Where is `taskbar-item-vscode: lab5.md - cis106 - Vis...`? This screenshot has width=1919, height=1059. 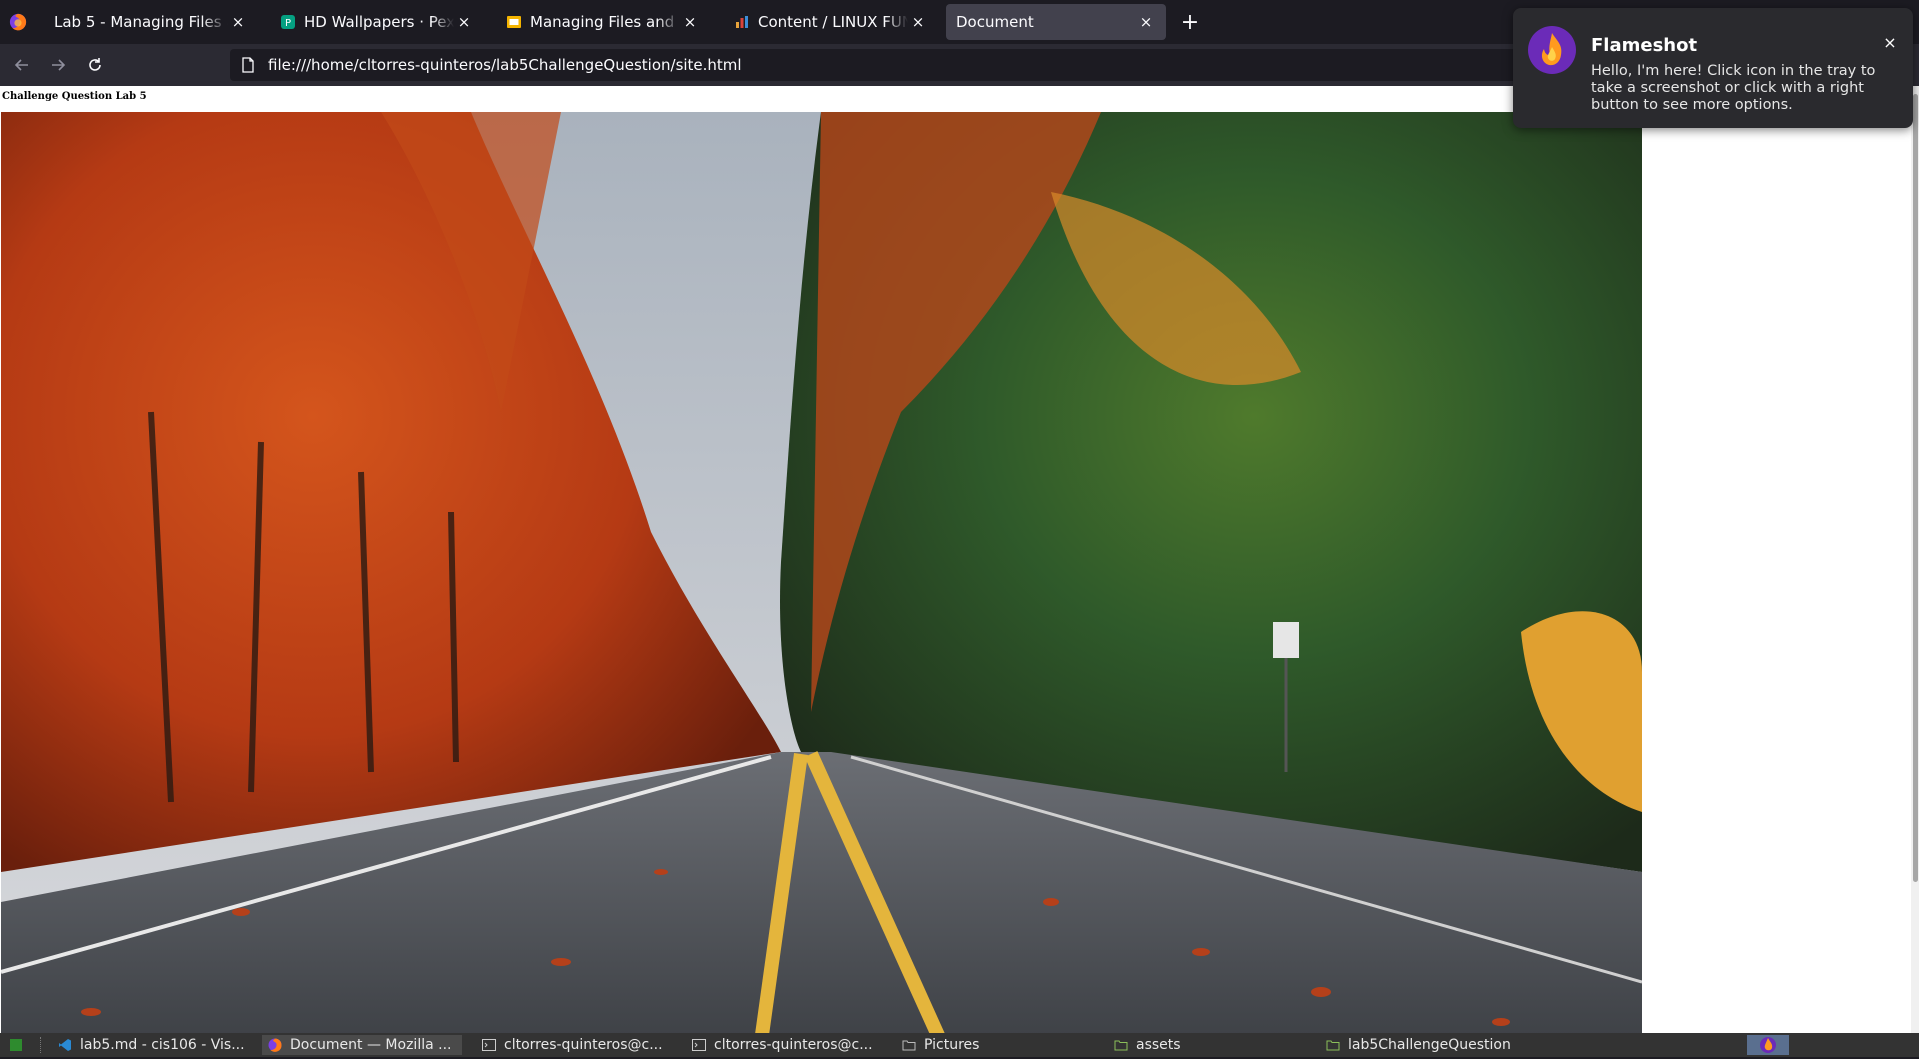
taskbar-item-vscode: lab5.md - cis106 - Vis... is located at coordinates (152, 1045).